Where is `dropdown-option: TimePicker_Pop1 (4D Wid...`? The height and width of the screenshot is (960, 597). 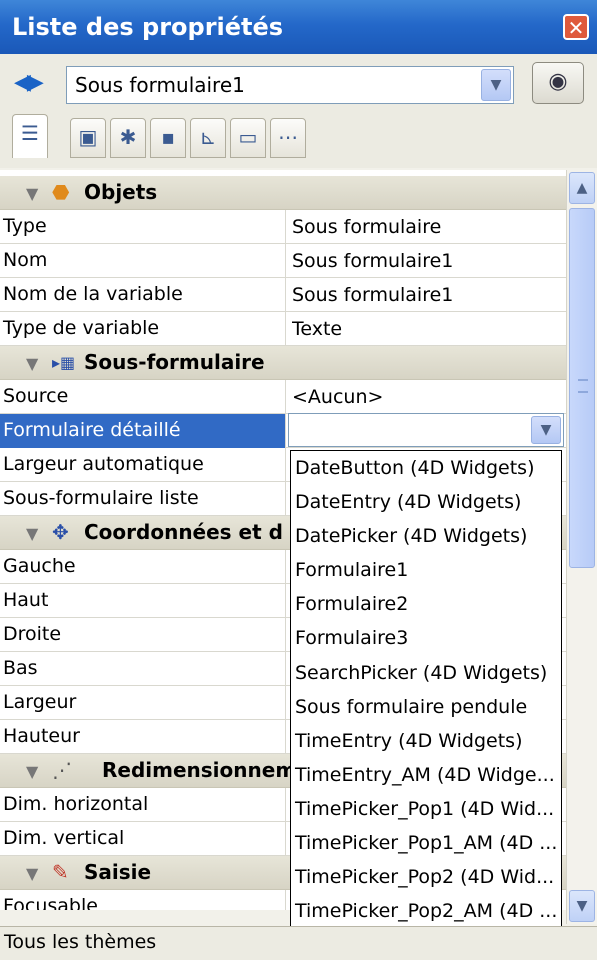 dropdown-option: TimePicker_Pop1 (4D Wid... is located at coordinates (426, 809).